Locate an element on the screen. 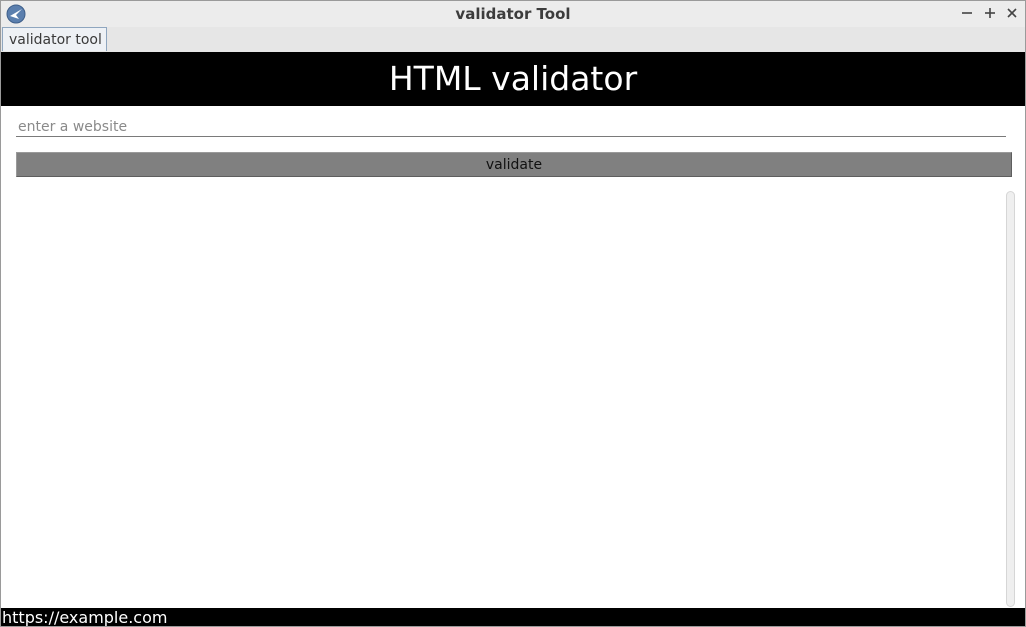 This screenshot has height=627, width=1026. minimize-icon is located at coordinates (967, 13).